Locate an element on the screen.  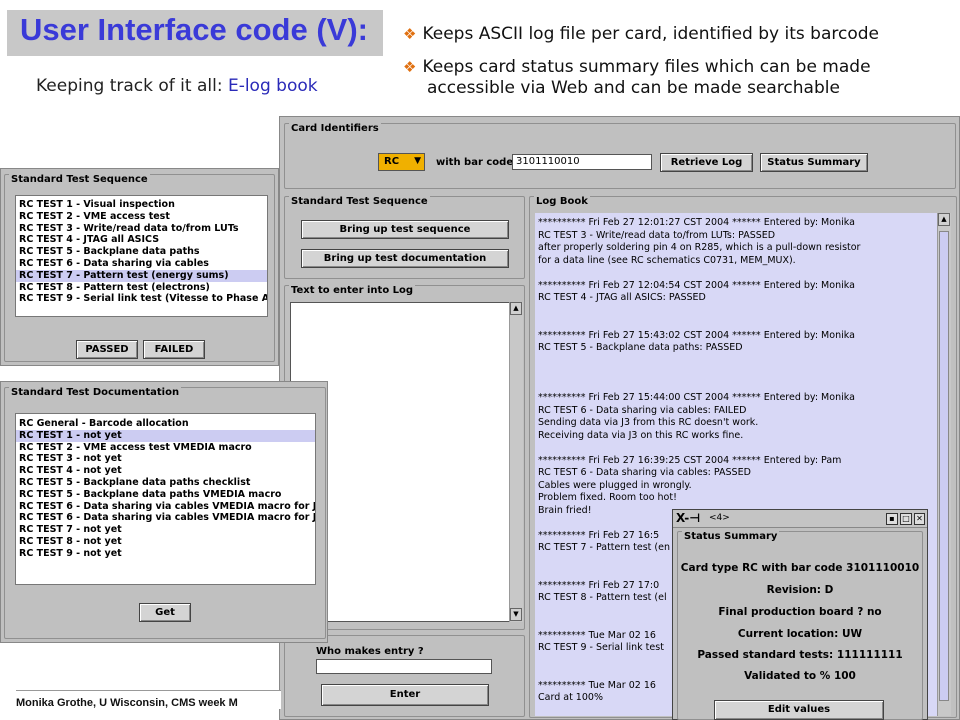
card-type-combo: RC ▼ is located at coordinates (401, 162).